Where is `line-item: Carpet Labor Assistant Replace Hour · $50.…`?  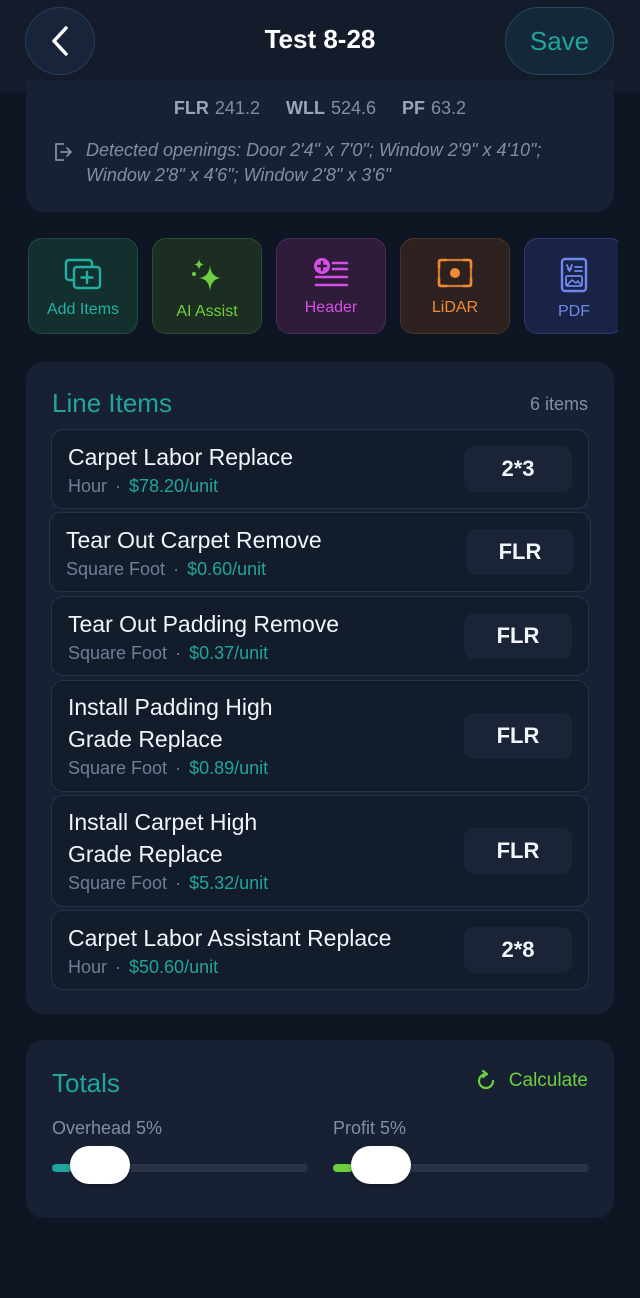 line-item: Carpet Labor Assistant Replace Hour · $50.… is located at coordinates (320, 950).